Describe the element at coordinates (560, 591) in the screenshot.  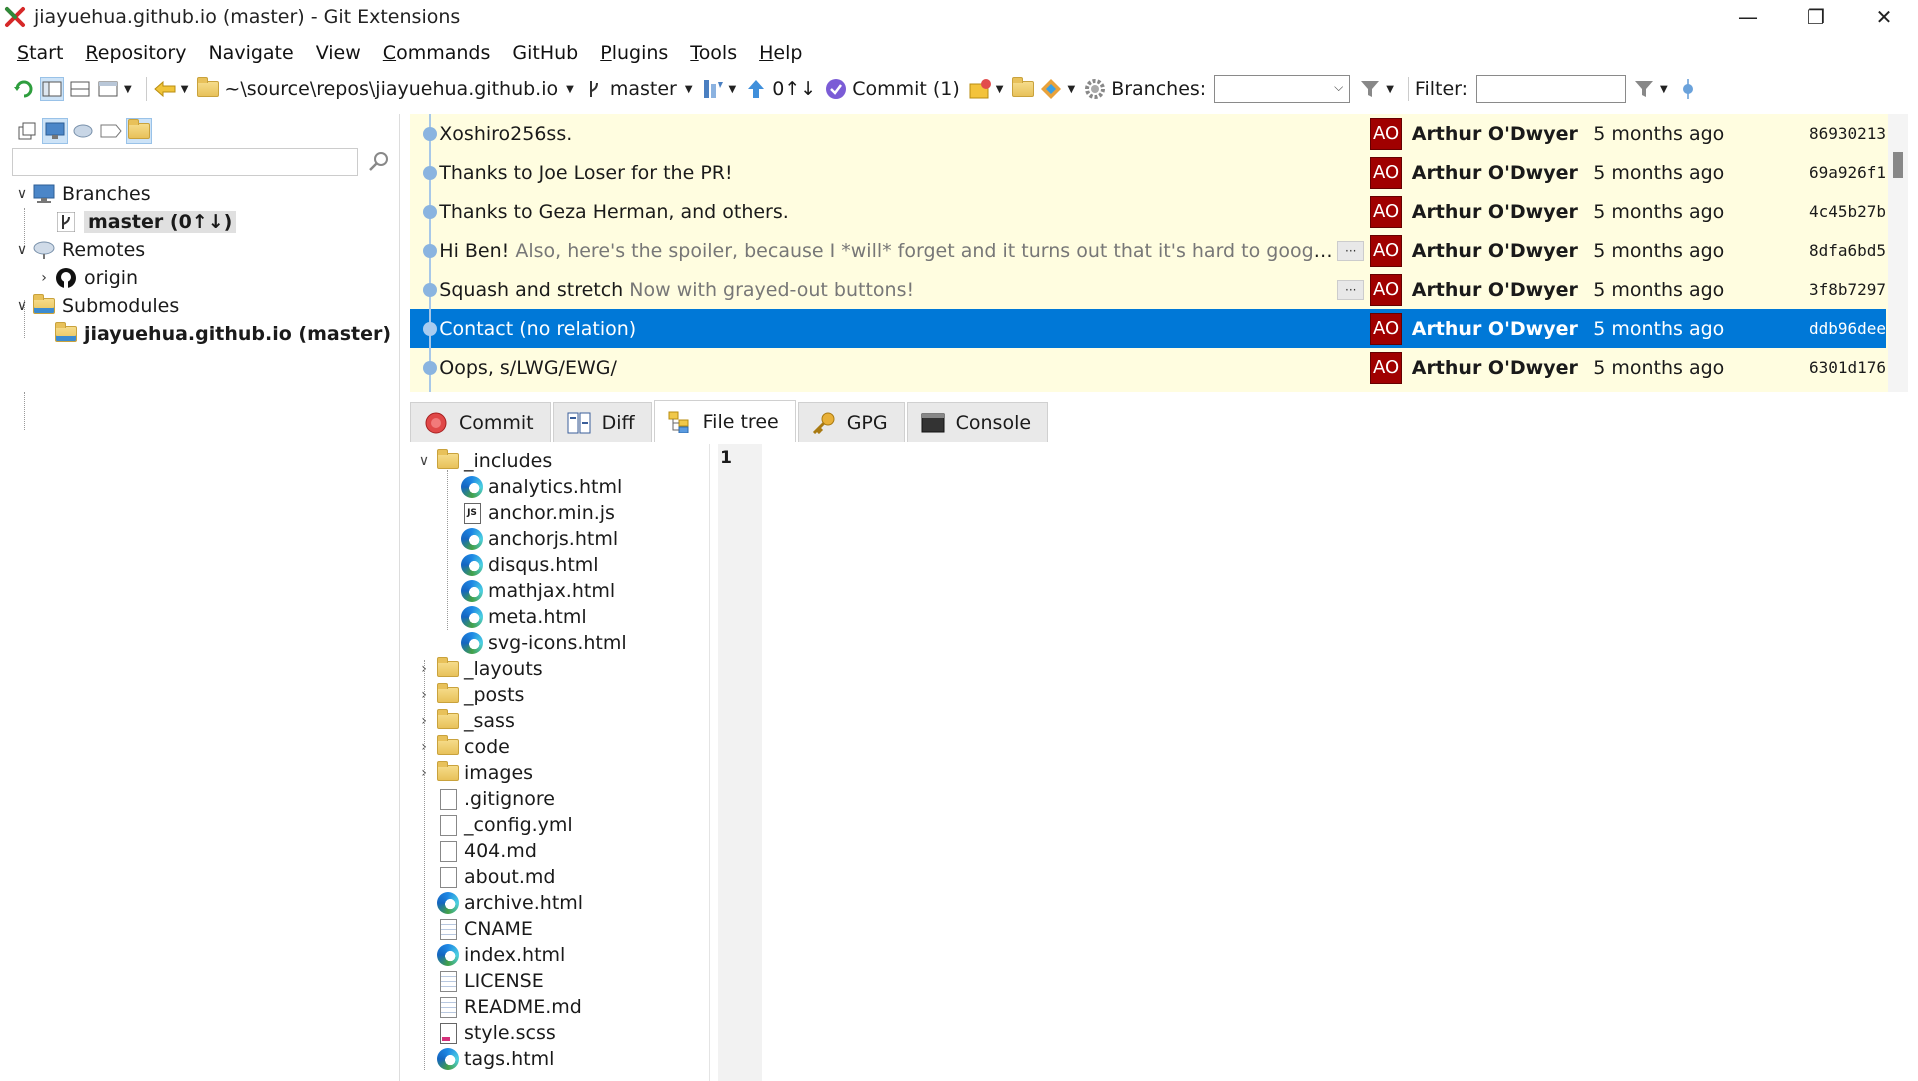
I see `file-item: mathjax.html` at that location.